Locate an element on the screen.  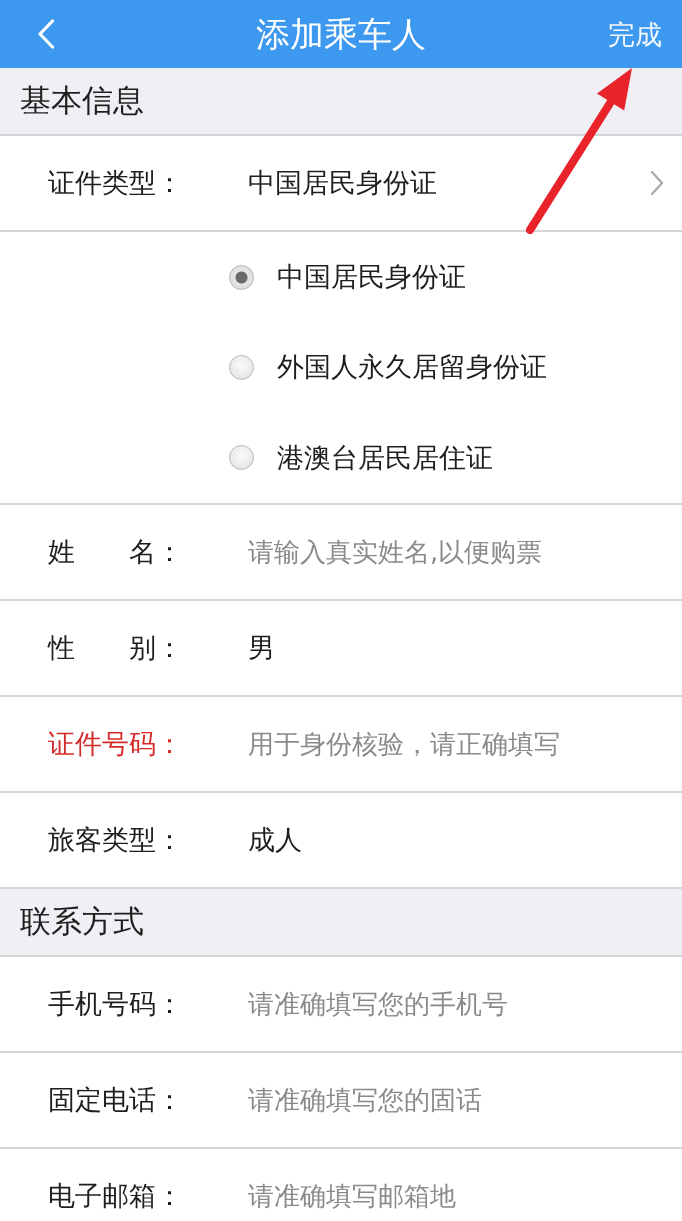
field-label: 姓 名： is located at coordinates (116, 552).